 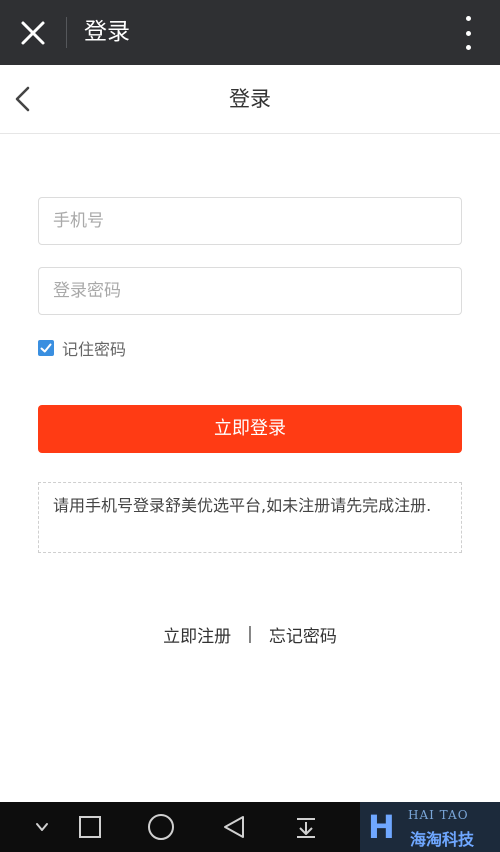 I want to click on password-field, so click(x=250, y=291).